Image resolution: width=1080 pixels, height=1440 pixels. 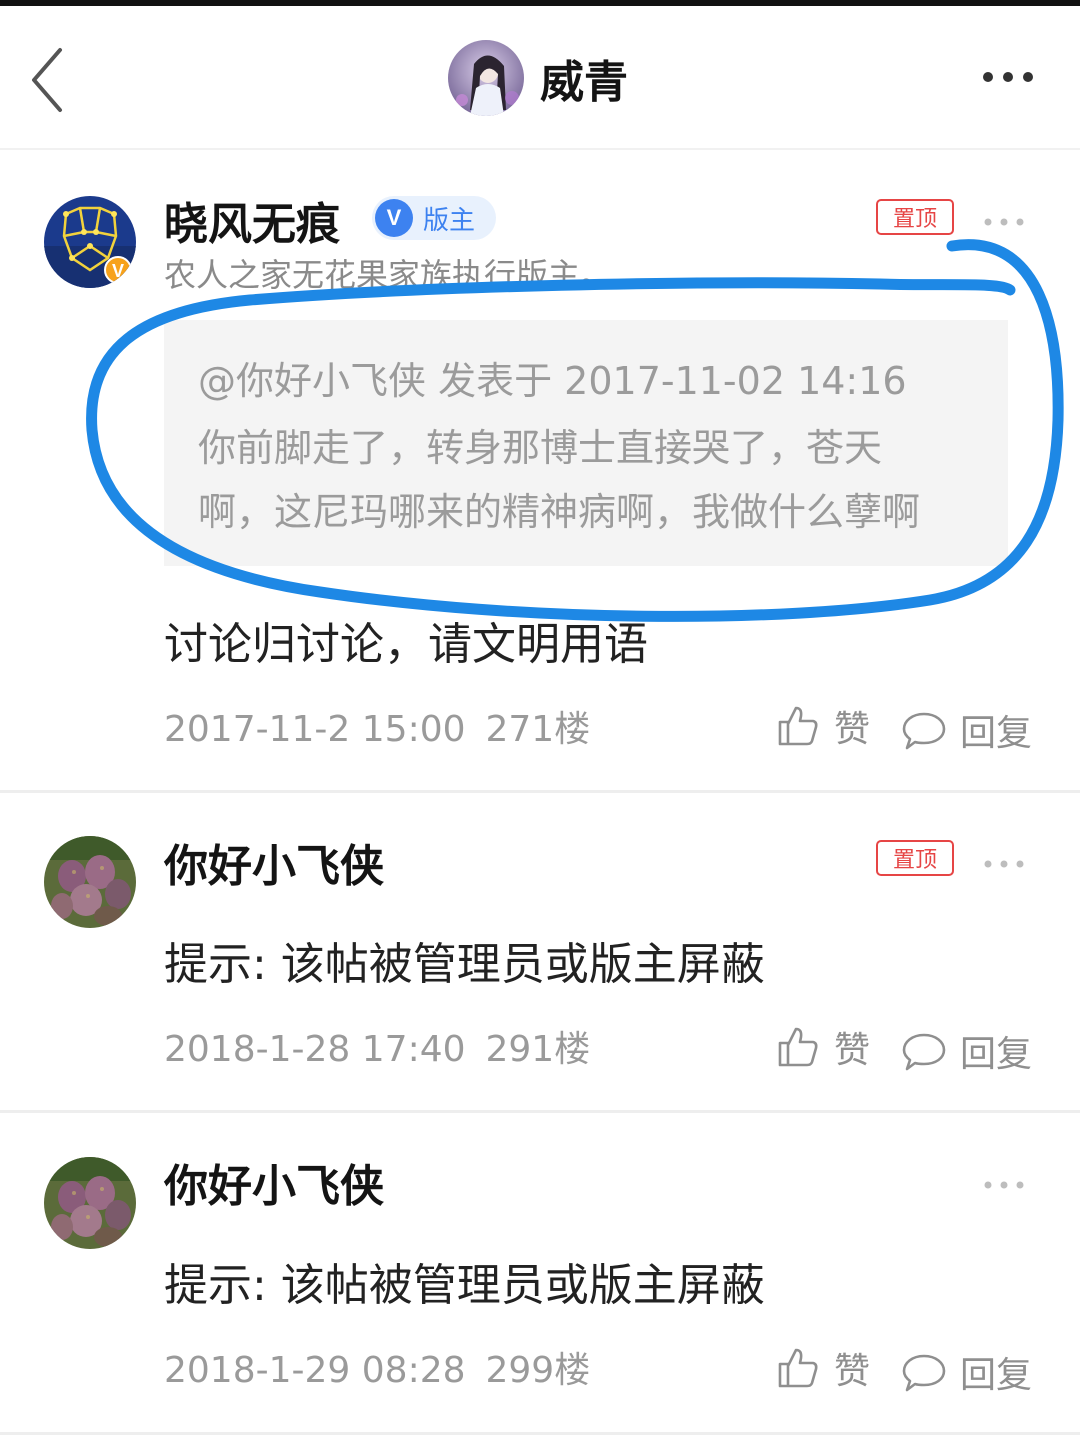 What do you see at coordinates (540, 448) in the screenshot?
I see `quote-line: 你前脚走了，转身那博士直接哭了，苍天` at bounding box center [540, 448].